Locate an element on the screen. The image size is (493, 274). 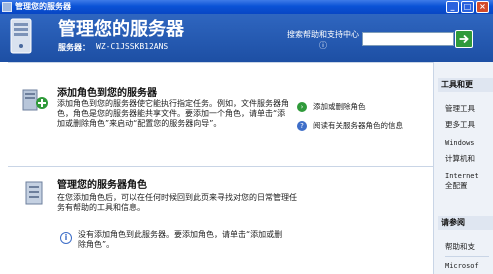
close-button: × is located at coordinates (482, 7).